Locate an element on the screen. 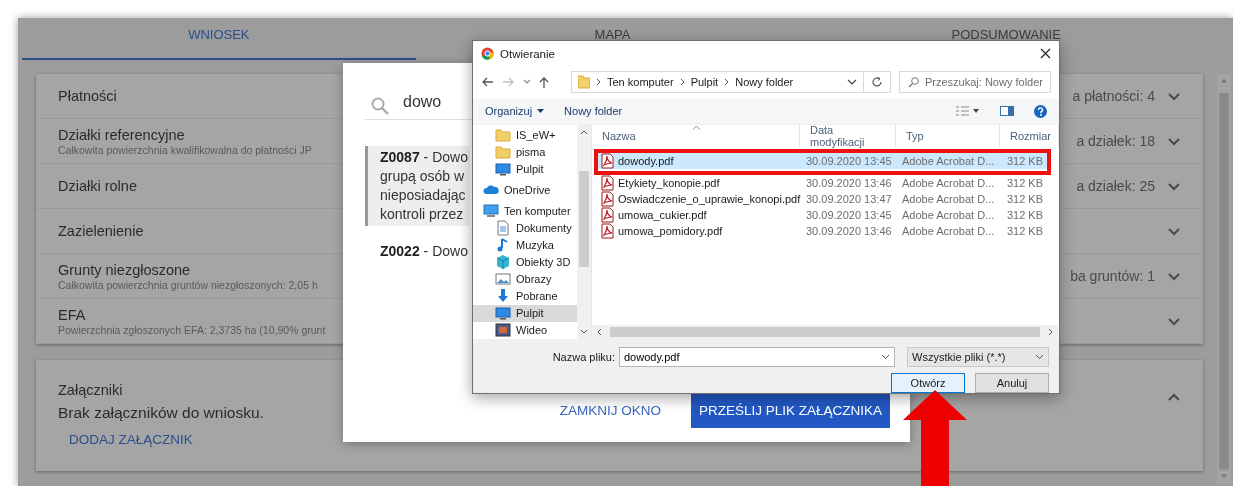  new-folder-button: Nowy folder is located at coordinates (593, 111).